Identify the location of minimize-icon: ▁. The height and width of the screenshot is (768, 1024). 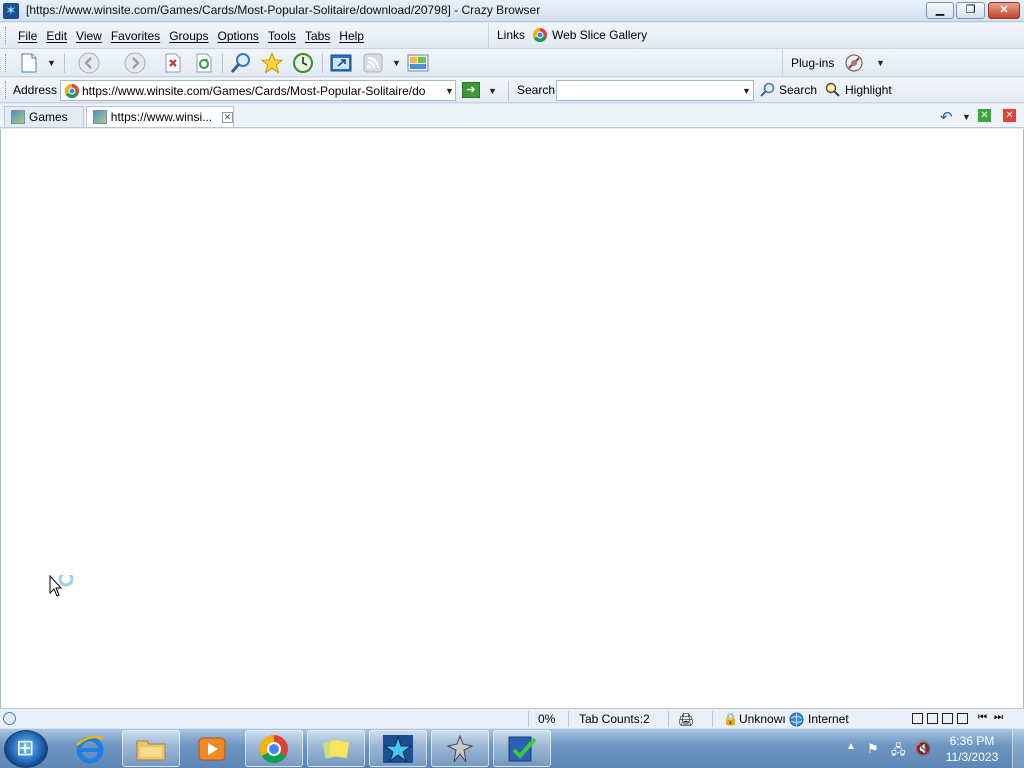
(940, 10).